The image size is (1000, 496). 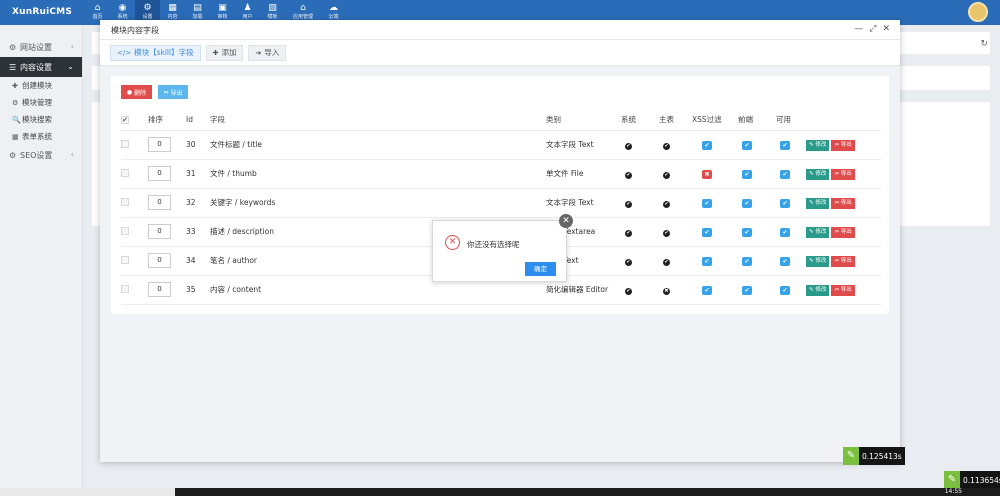 I want to click on maximize-icon: ⤢, so click(x=872, y=29).